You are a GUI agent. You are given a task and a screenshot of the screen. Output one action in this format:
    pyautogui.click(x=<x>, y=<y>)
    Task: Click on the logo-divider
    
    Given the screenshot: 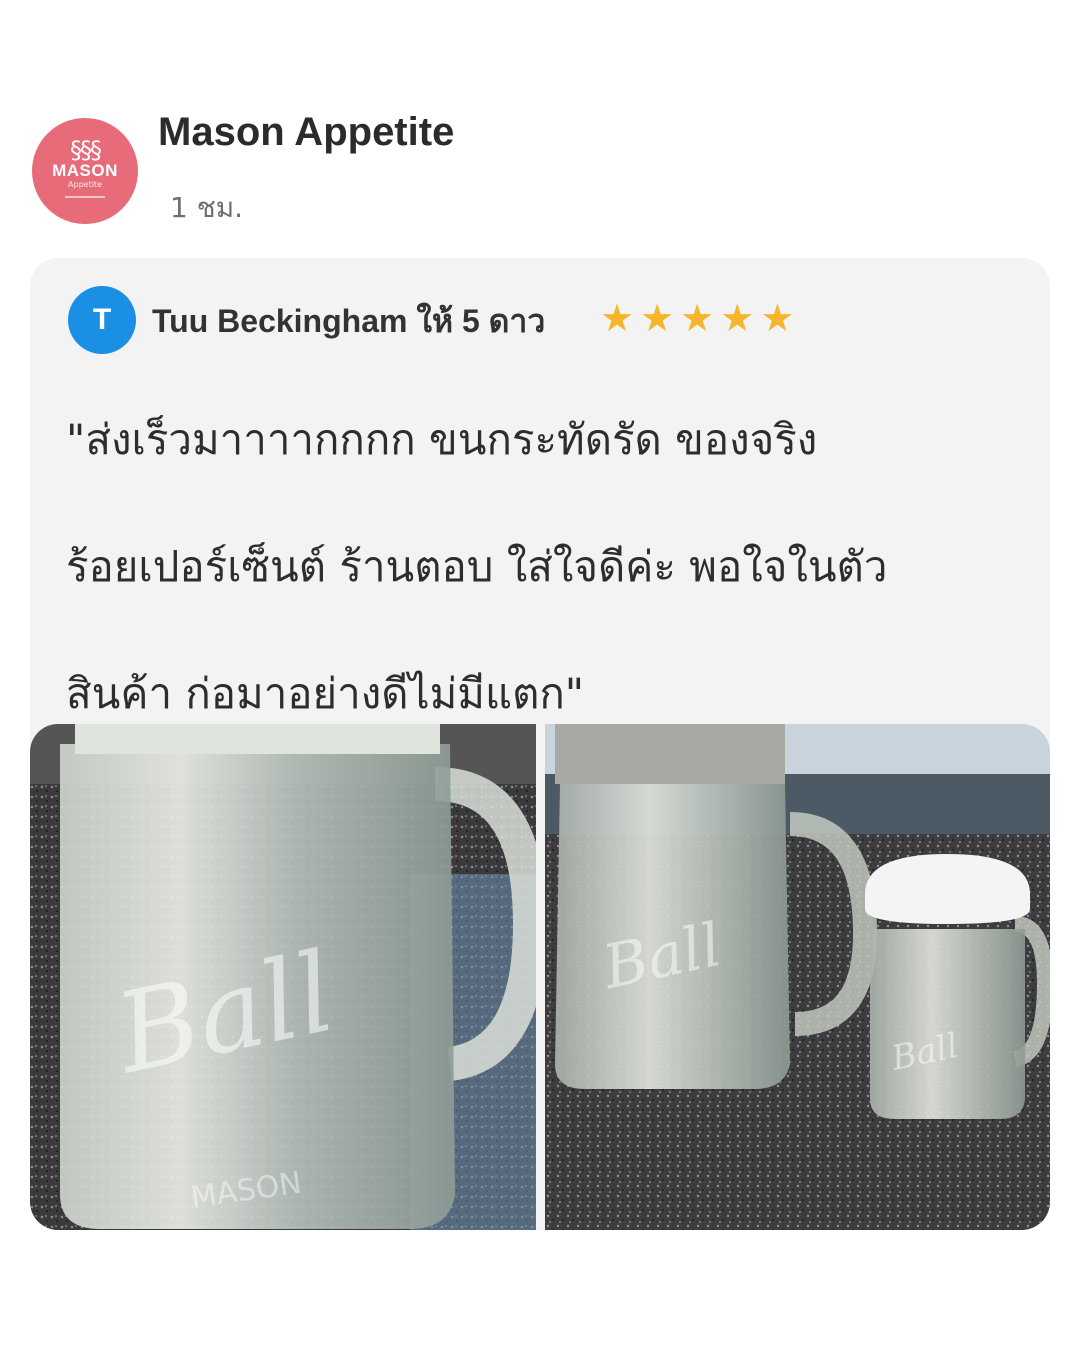 What is the action you would take?
    pyautogui.click(x=85, y=197)
    